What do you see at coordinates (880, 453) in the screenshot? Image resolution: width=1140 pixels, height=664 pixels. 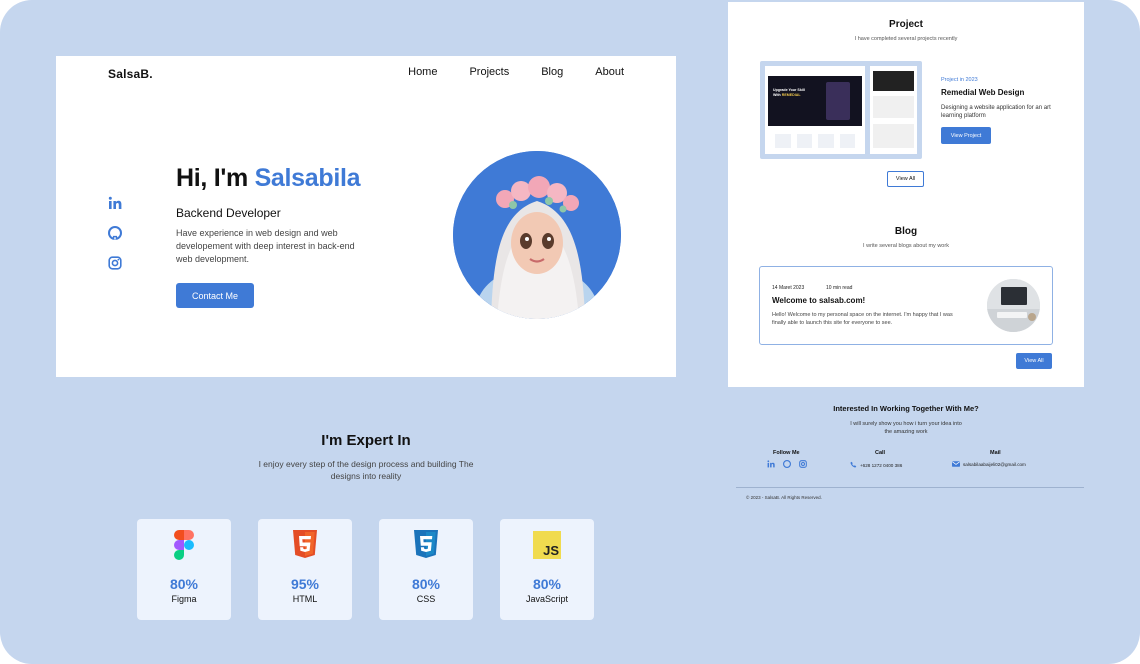 I see `footer-call-label: Call` at bounding box center [880, 453].